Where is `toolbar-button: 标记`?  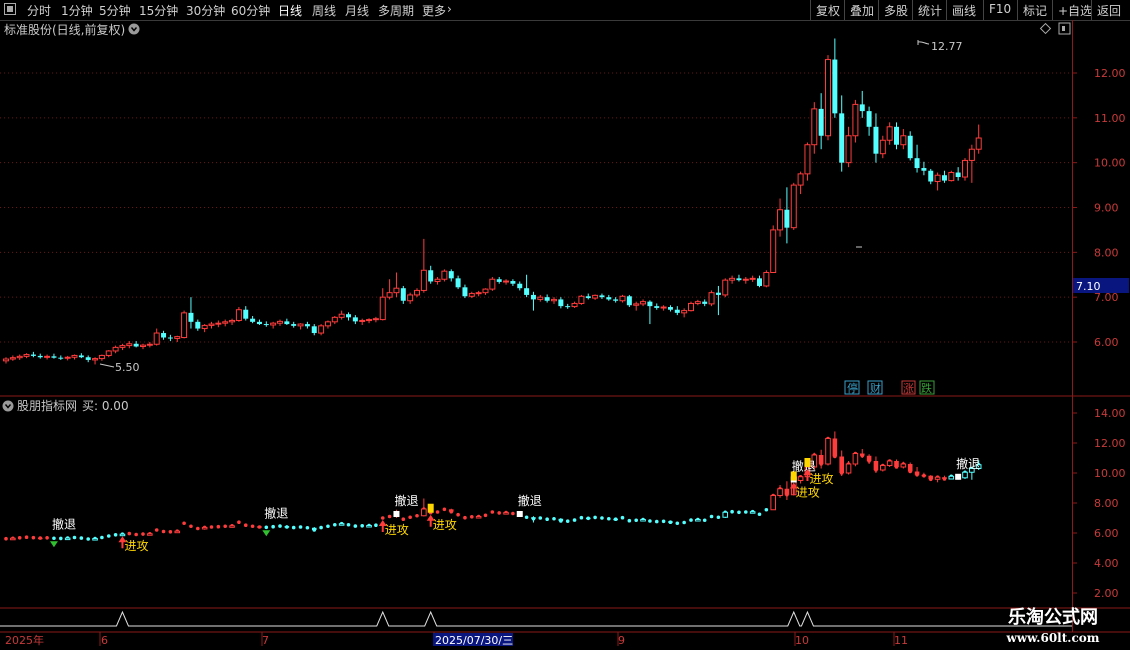
toolbar-button: 标记 is located at coordinates (1034, 10).